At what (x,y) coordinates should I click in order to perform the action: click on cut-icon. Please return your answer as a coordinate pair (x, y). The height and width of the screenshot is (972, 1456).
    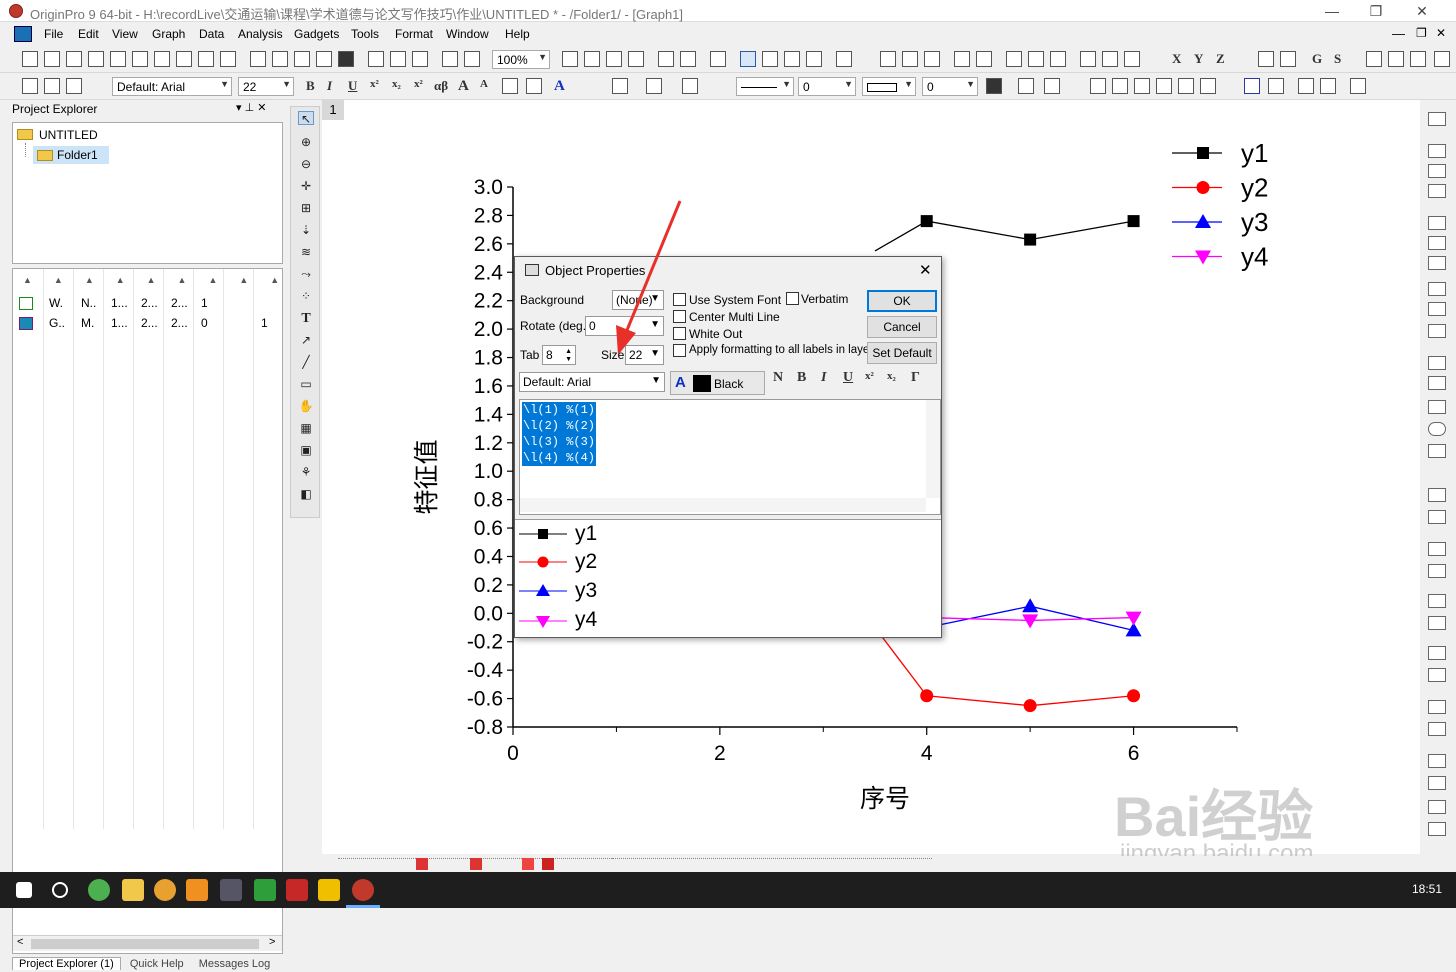
    Looking at the image, I should click on (30, 86).